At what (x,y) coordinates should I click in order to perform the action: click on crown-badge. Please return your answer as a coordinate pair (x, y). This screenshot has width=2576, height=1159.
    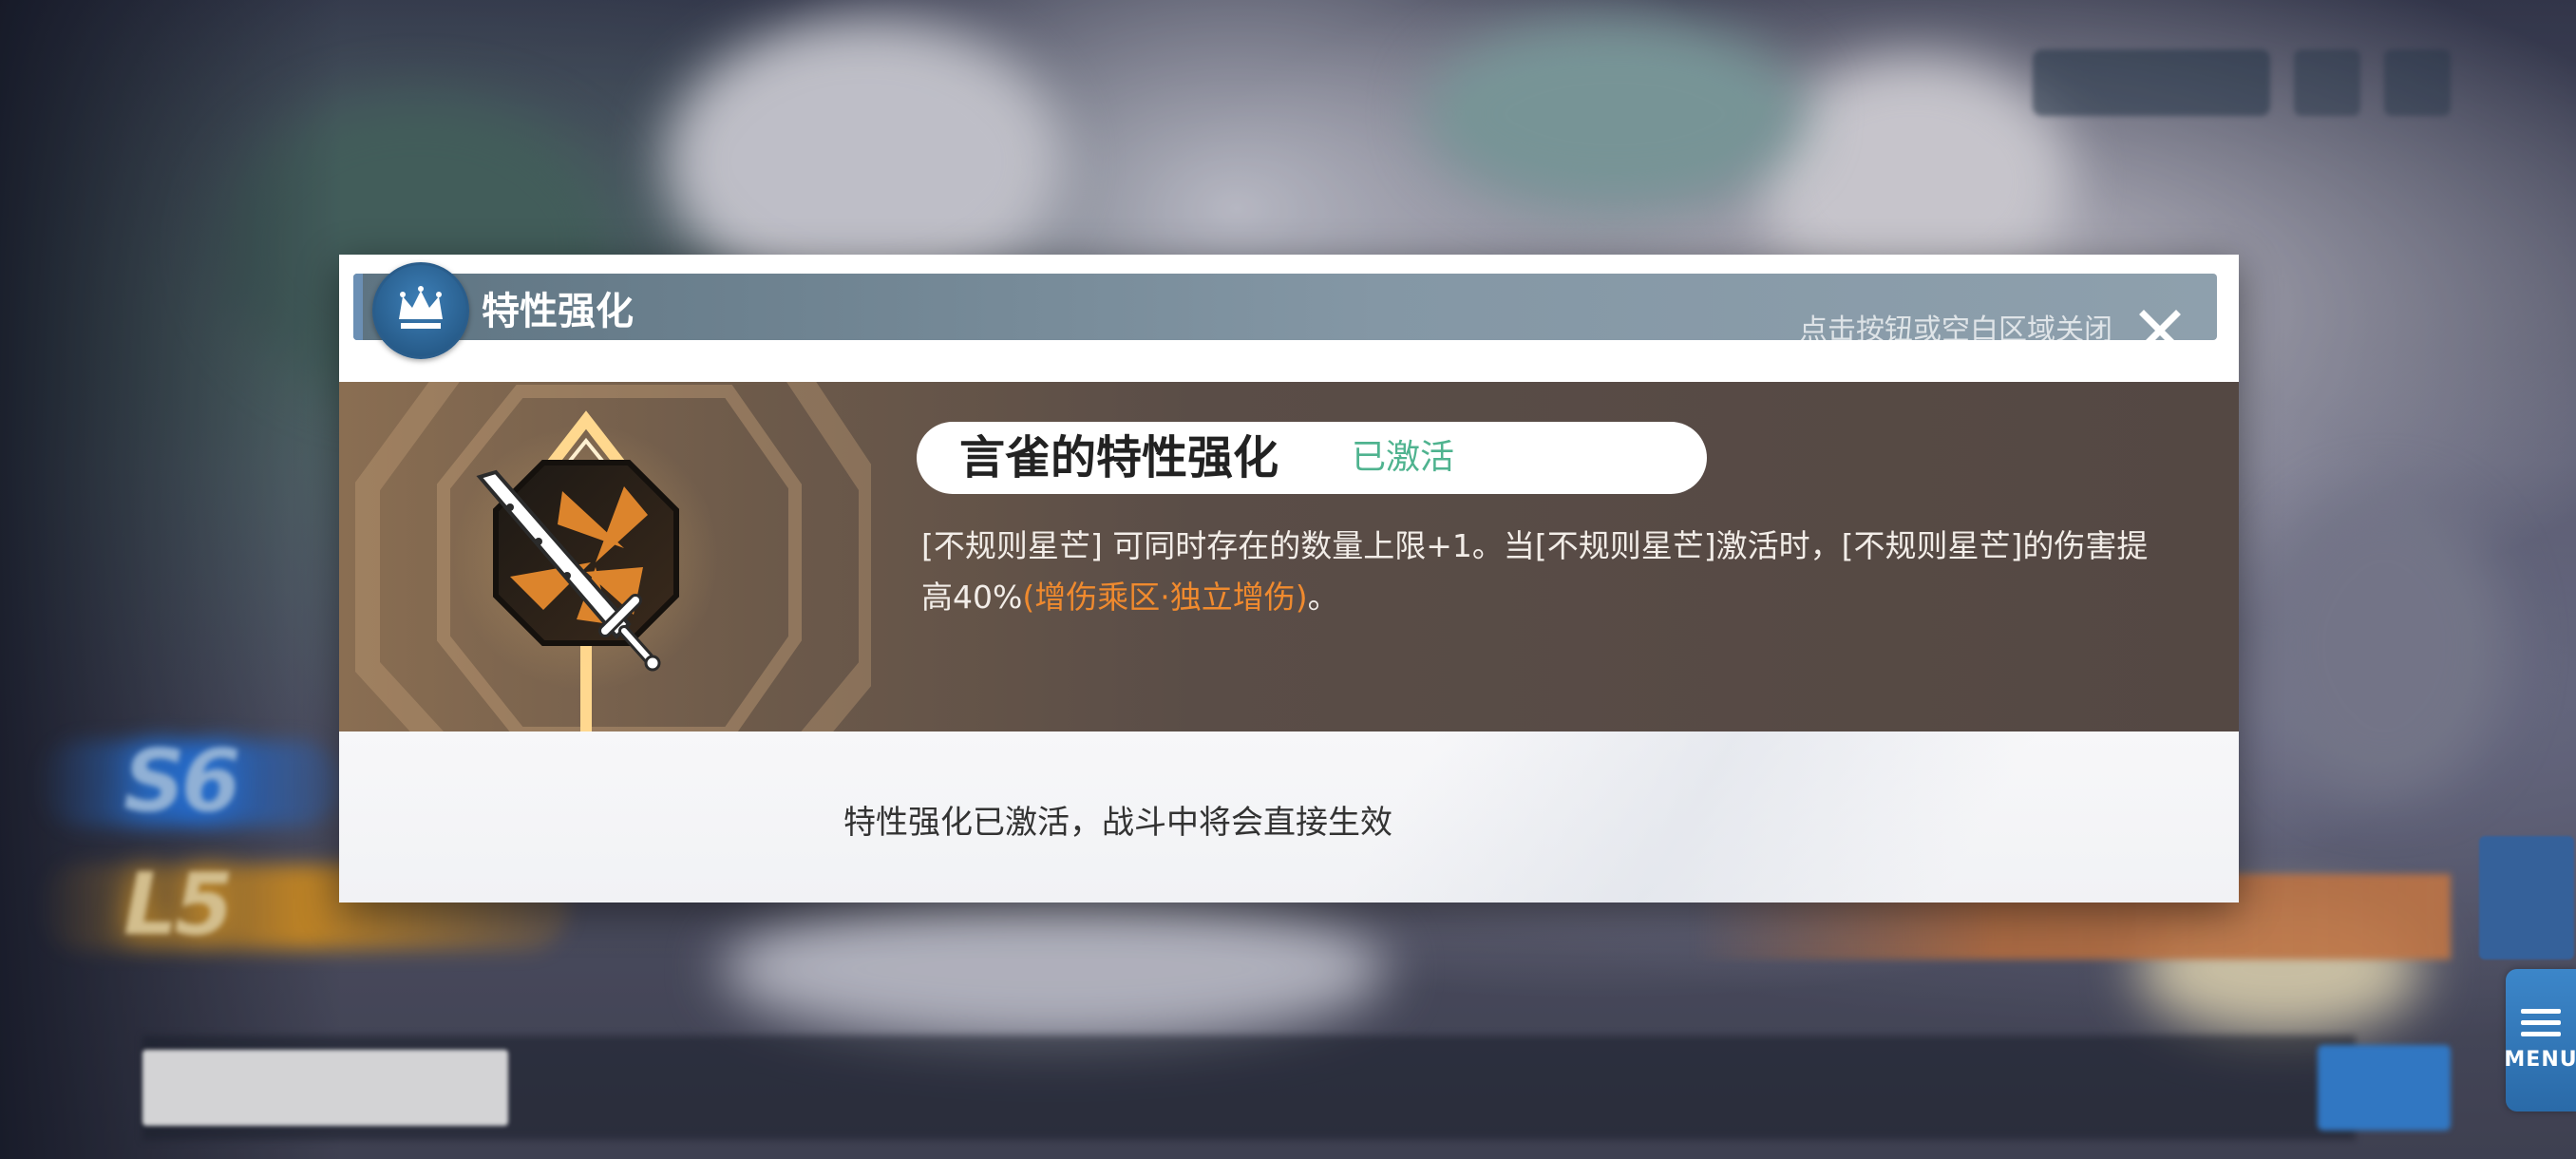
    Looking at the image, I should click on (420, 310).